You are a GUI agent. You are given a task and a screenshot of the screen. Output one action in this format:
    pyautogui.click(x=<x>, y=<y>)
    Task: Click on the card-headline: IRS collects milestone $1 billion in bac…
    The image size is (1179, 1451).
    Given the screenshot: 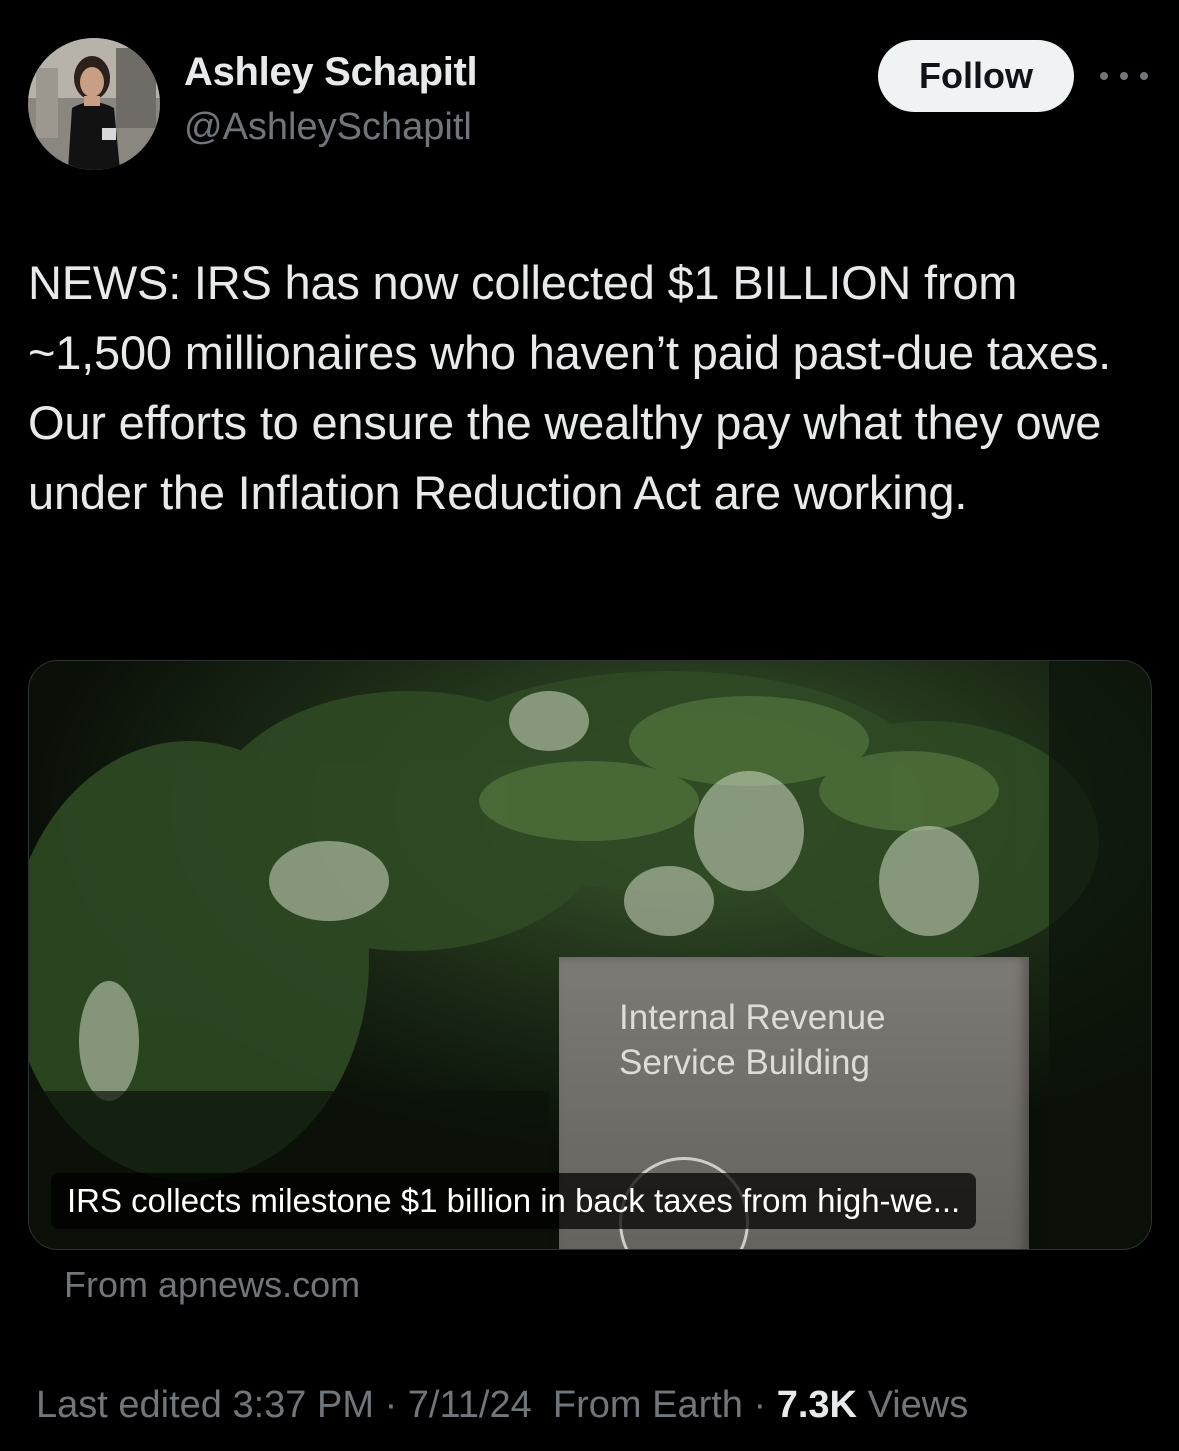 What is the action you would take?
    pyautogui.click(x=514, y=1201)
    